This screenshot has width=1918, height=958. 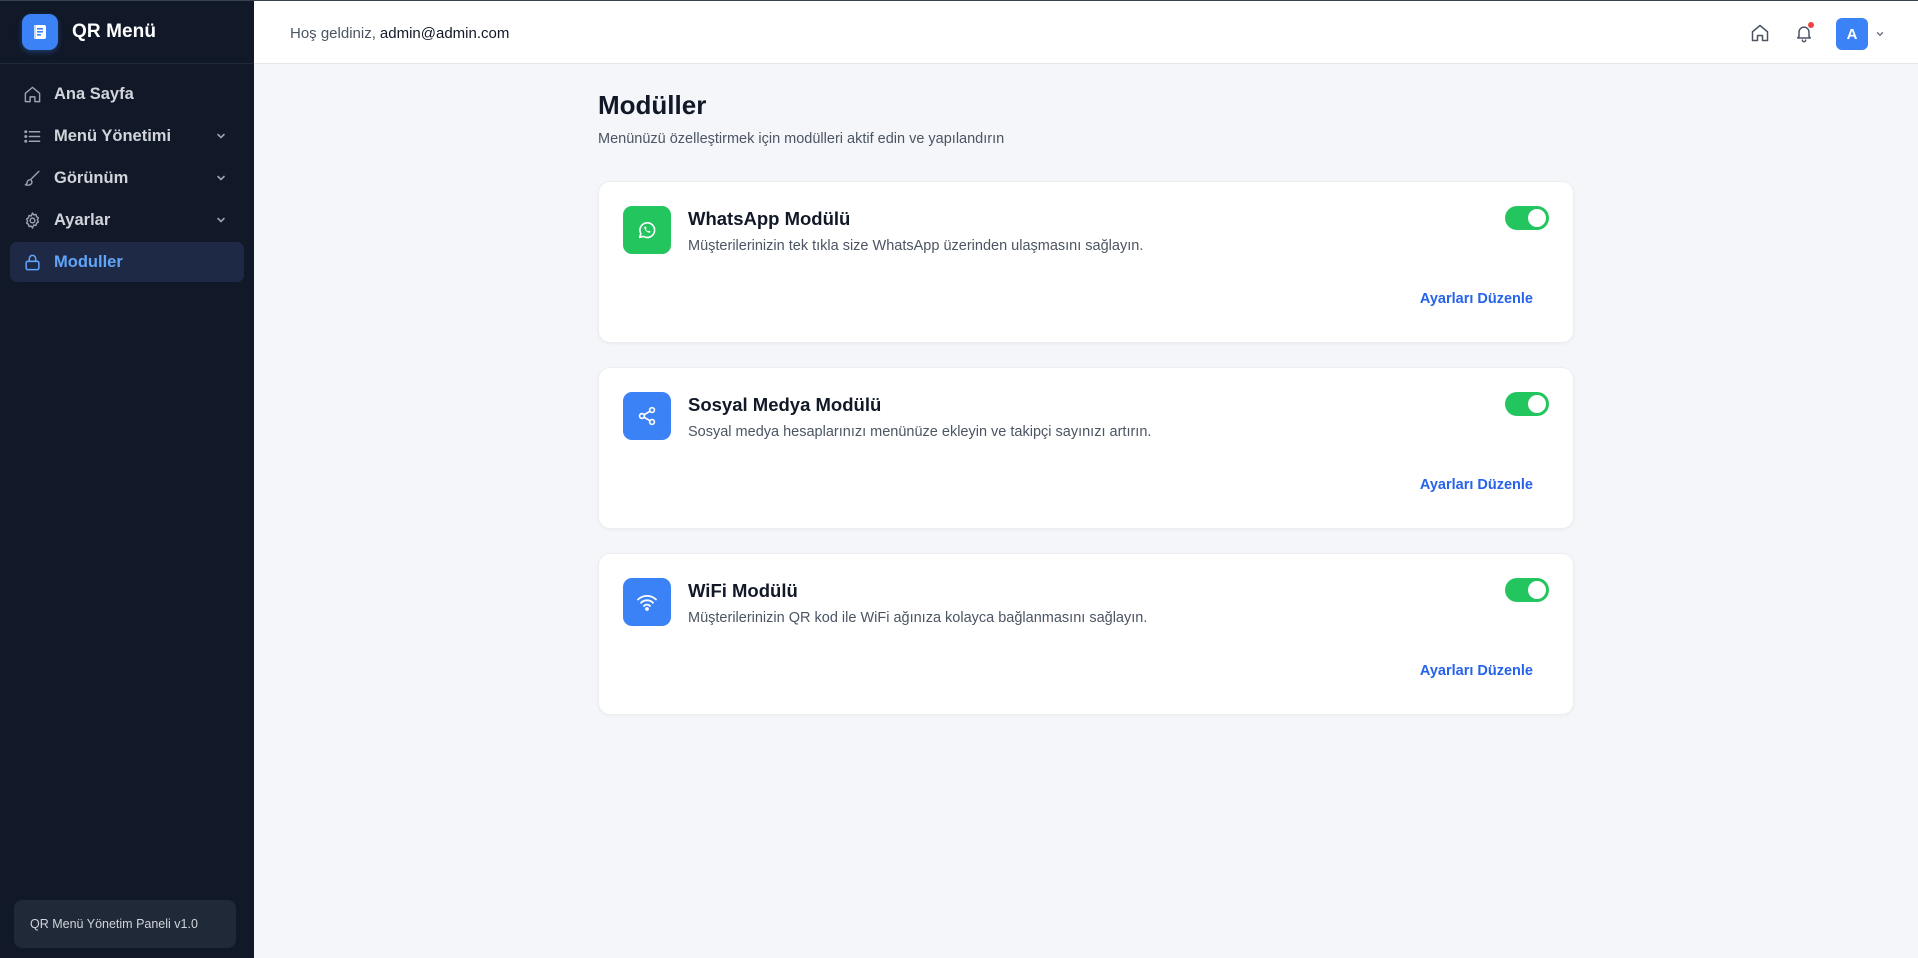 What do you see at coordinates (88, 261) in the screenshot?
I see `sidebar-item-label: Moduller` at bounding box center [88, 261].